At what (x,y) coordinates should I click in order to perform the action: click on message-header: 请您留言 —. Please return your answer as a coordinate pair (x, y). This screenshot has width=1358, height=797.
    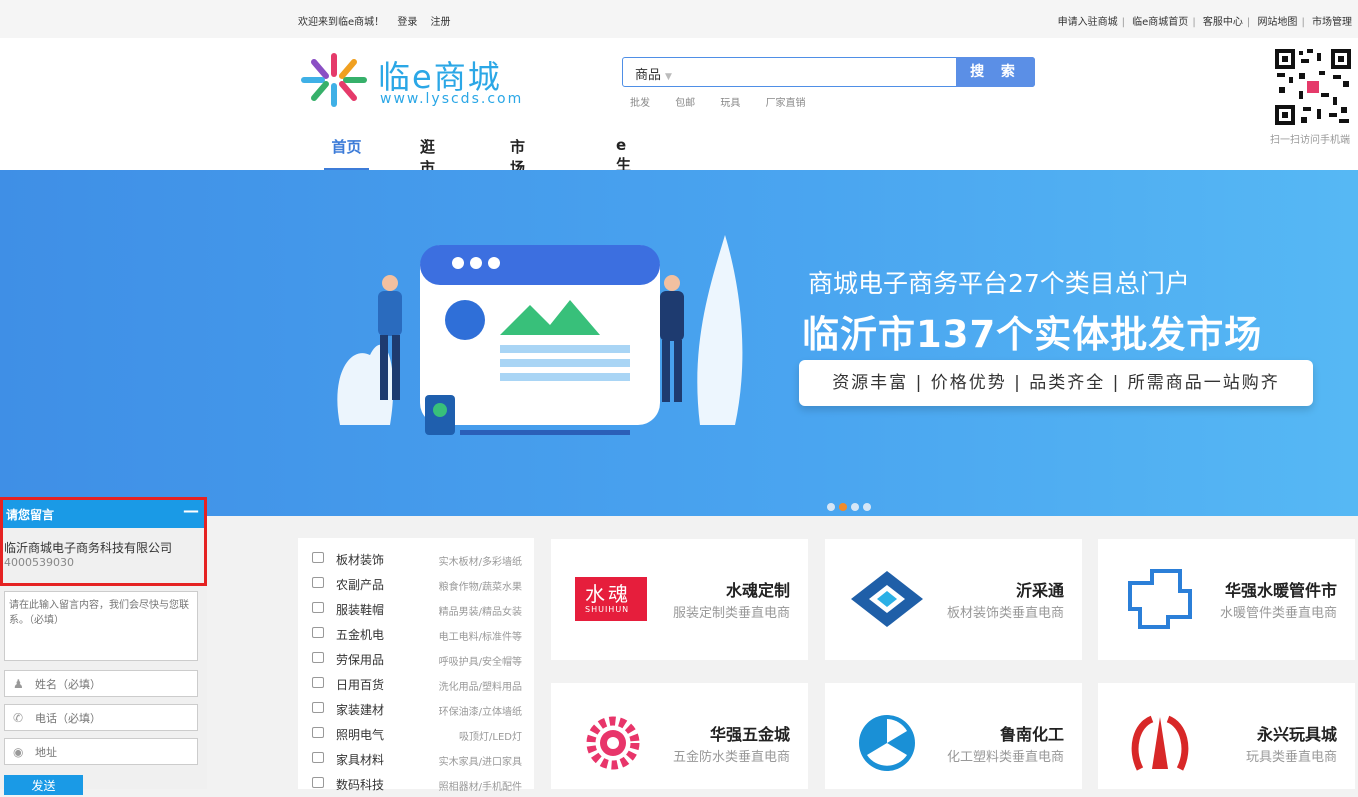
    Looking at the image, I should click on (103, 512).